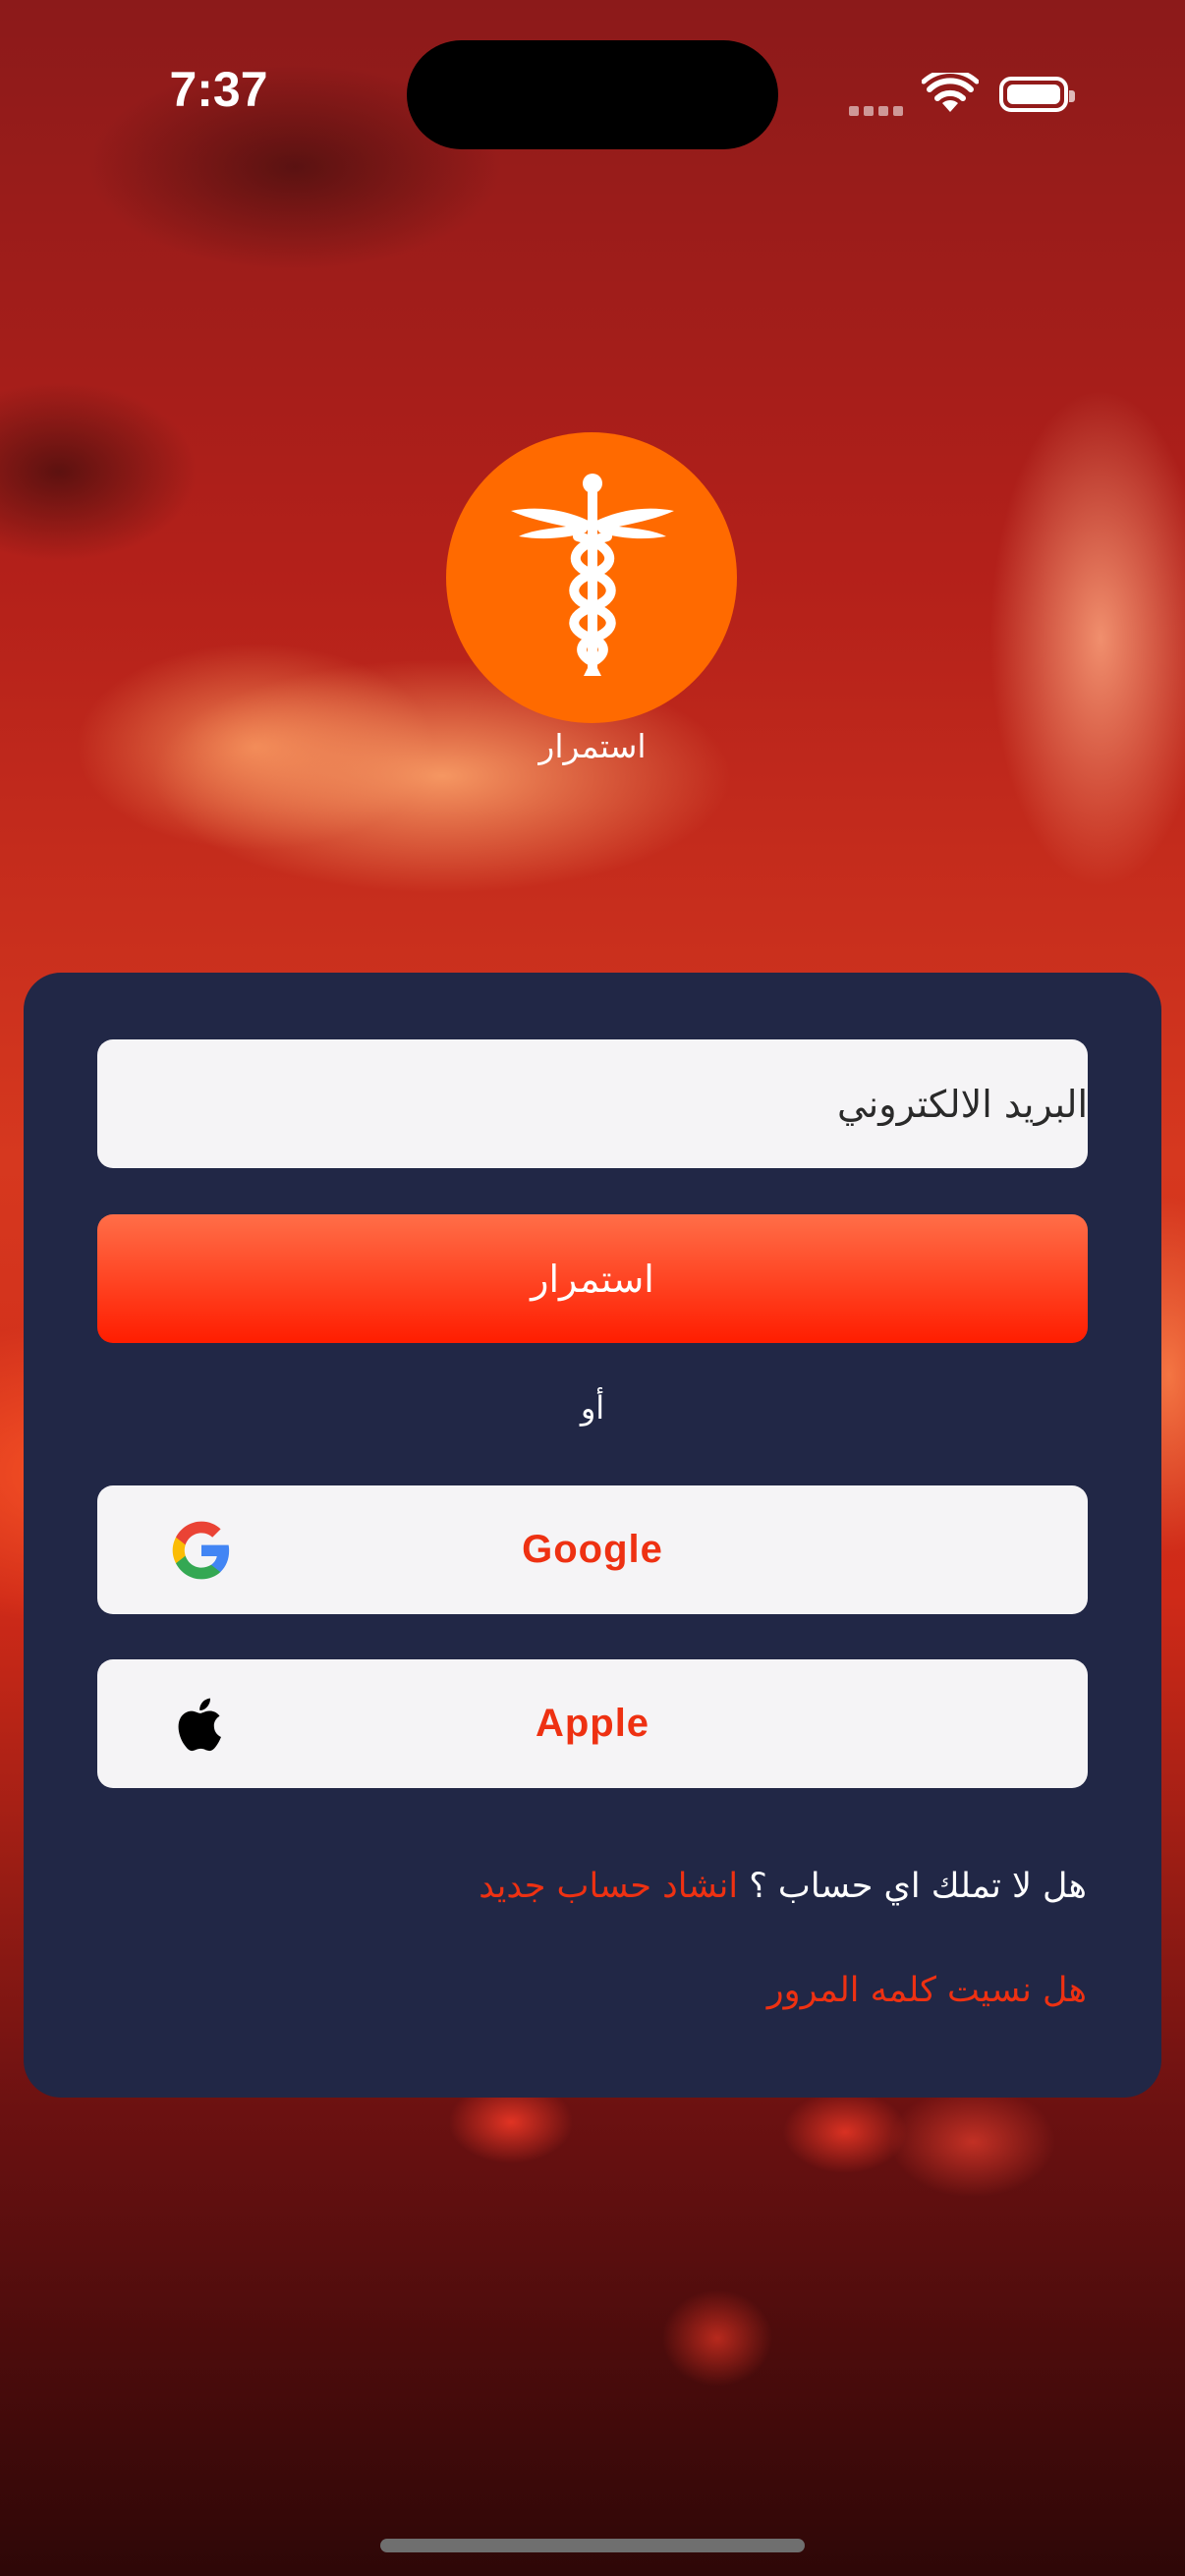 This screenshot has width=1185, height=2576. What do you see at coordinates (201, 1550) in the screenshot?
I see `google-icon` at bounding box center [201, 1550].